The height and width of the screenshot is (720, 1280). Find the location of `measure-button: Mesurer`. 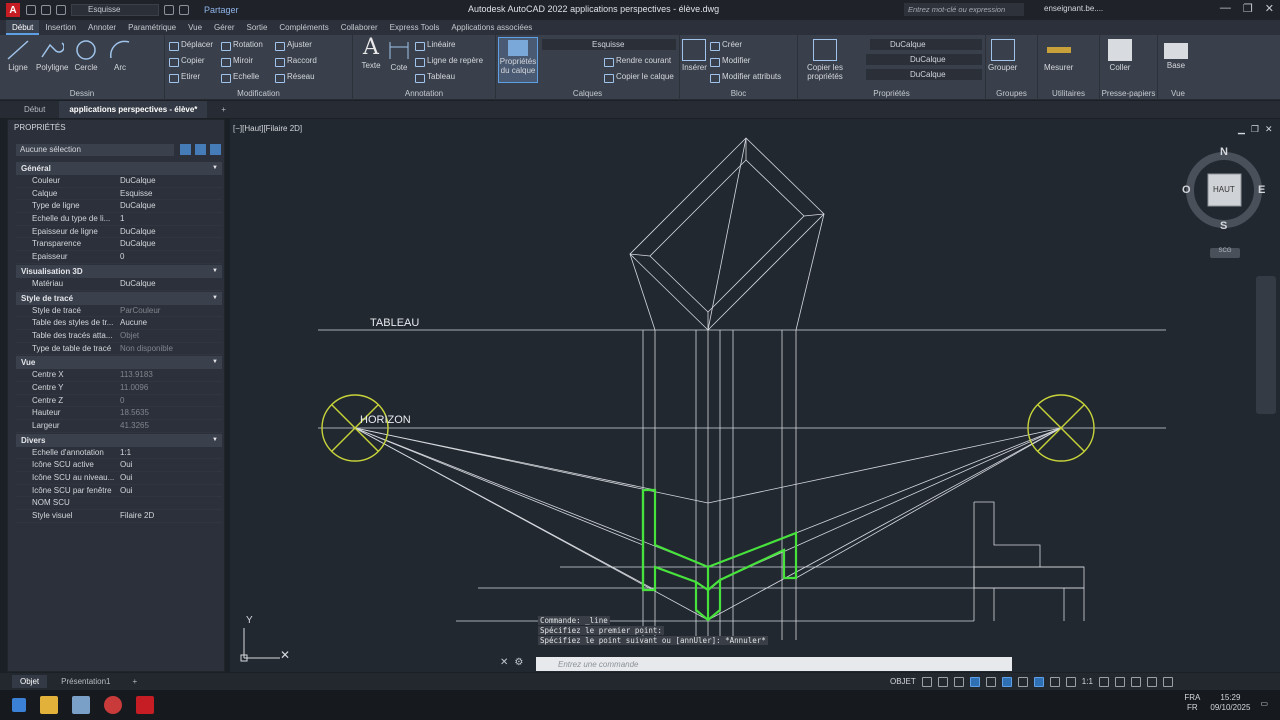

measure-button: Mesurer is located at coordinates (1058, 55).